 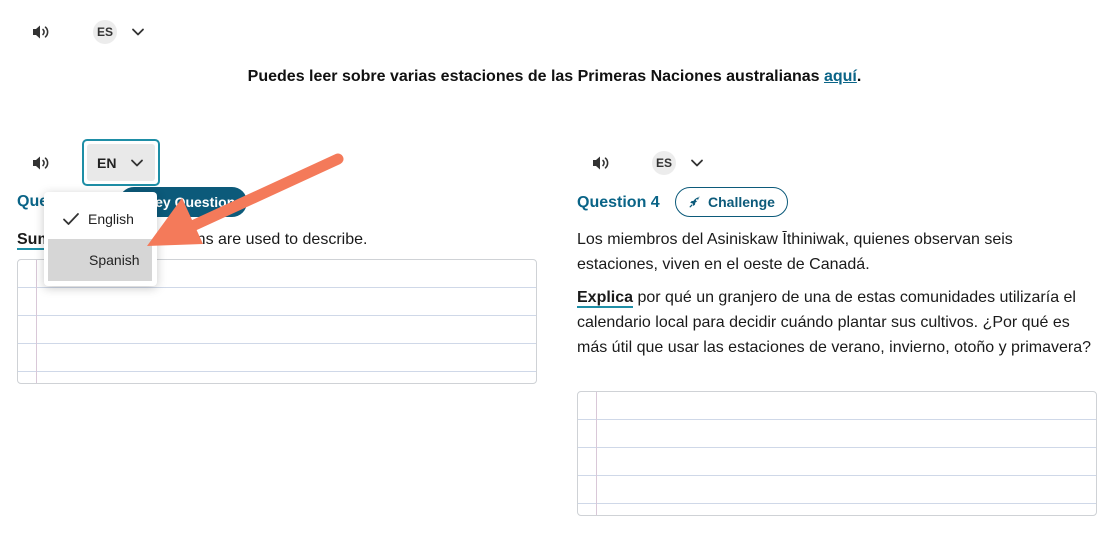 I want to click on challenge-pill: Challenge, so click(x=731, y=202).